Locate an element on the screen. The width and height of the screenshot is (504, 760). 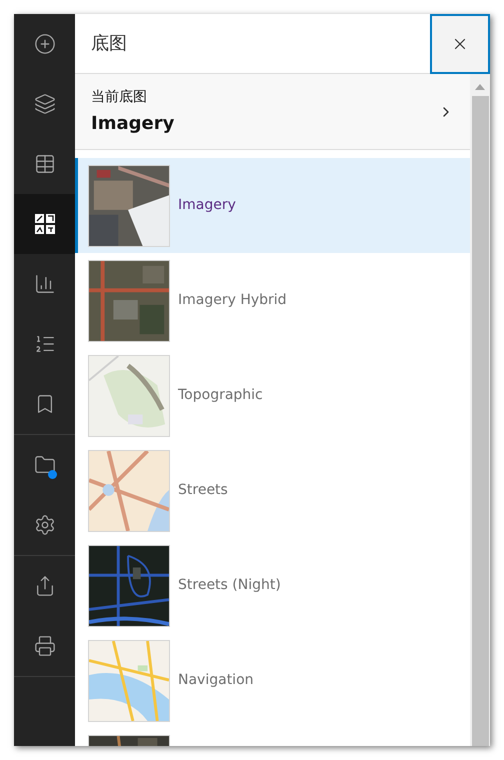
bar-chart-icon is located at coordinates (45, 284).